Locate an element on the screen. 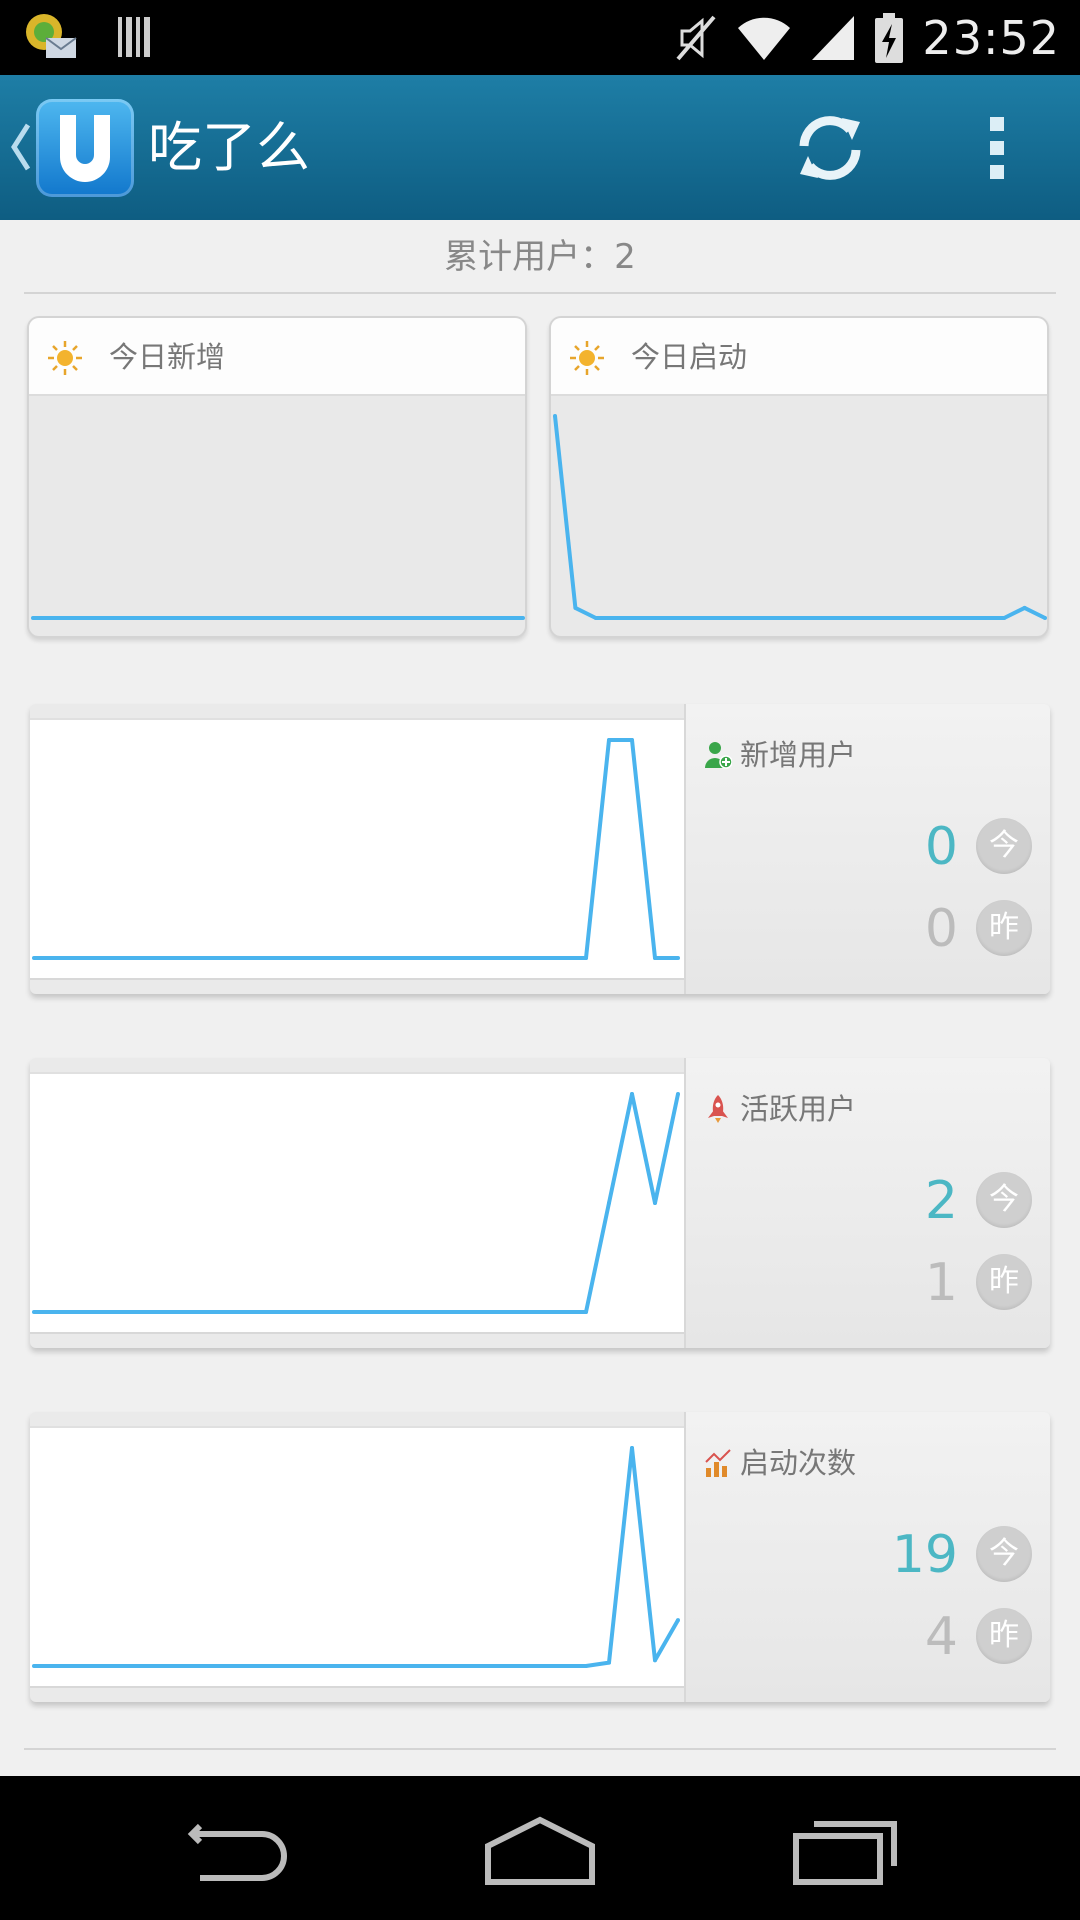 The height and width of the screenshot is (1920, 1080). metric-title: 启动次数 is located at coordinates (798, 1463).